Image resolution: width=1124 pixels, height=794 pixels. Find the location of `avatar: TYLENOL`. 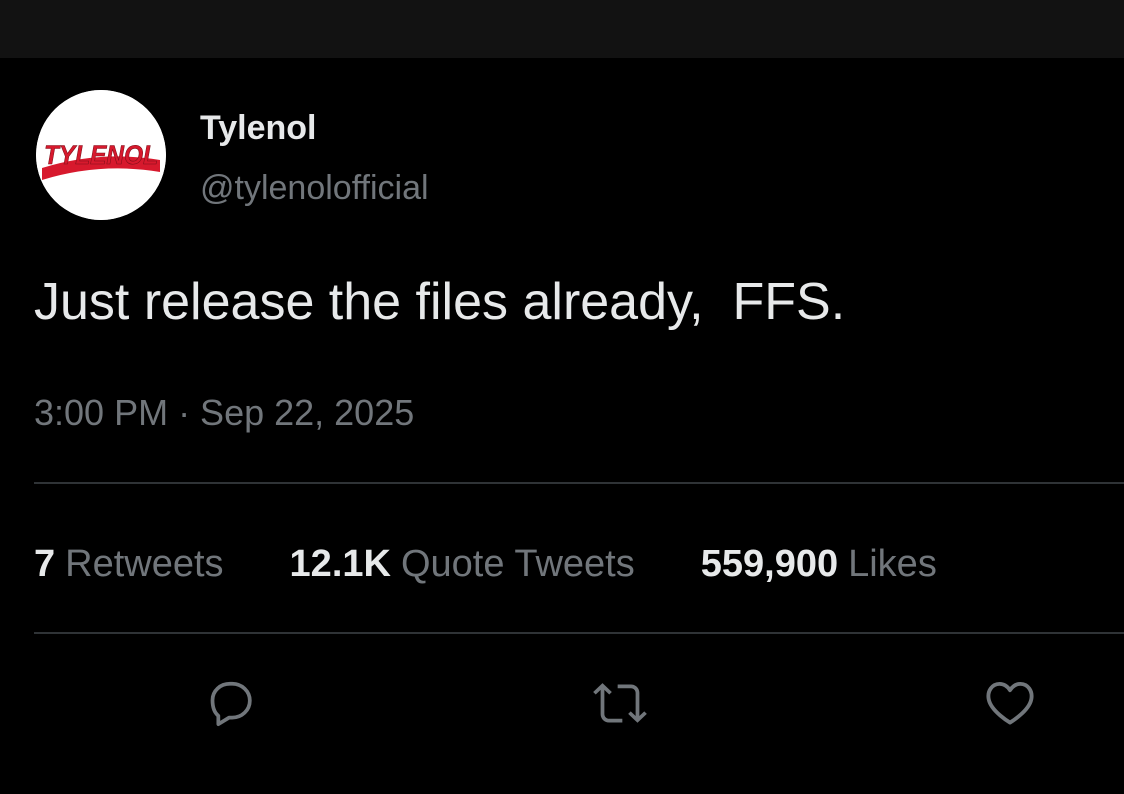

avatar: TYLENOL is located at coordinates (101, 155).